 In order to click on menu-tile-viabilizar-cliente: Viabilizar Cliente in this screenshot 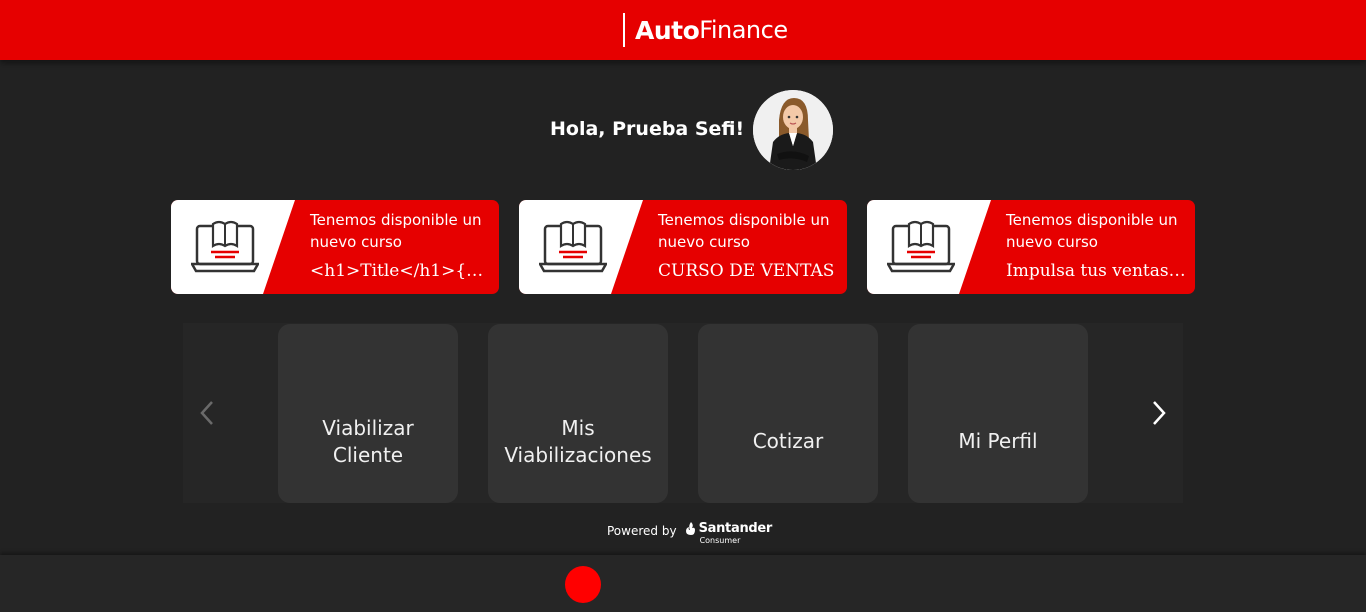, I will do `click(368, 413)`.